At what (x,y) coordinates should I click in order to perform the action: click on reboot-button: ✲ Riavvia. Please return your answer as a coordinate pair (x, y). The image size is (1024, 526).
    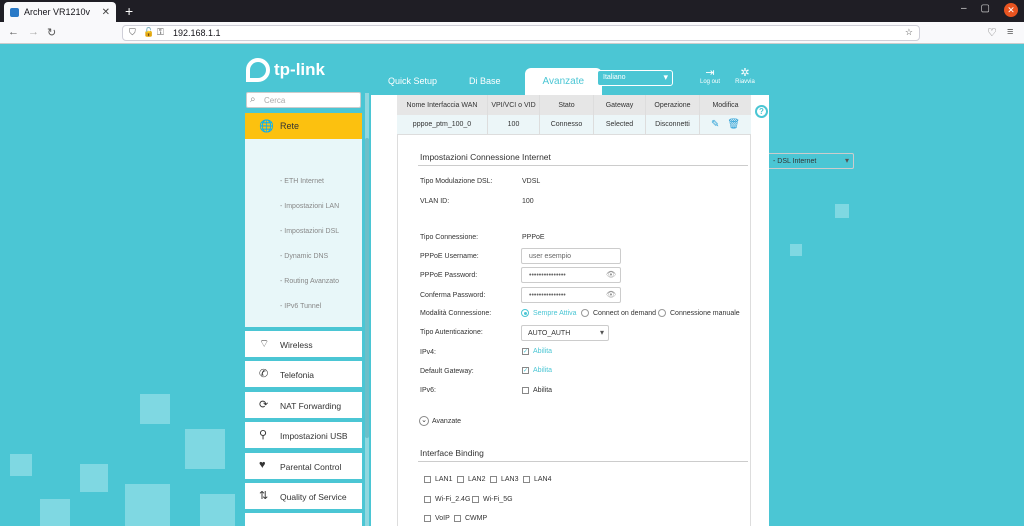
    Looking at the image, I should click on (745, 75).